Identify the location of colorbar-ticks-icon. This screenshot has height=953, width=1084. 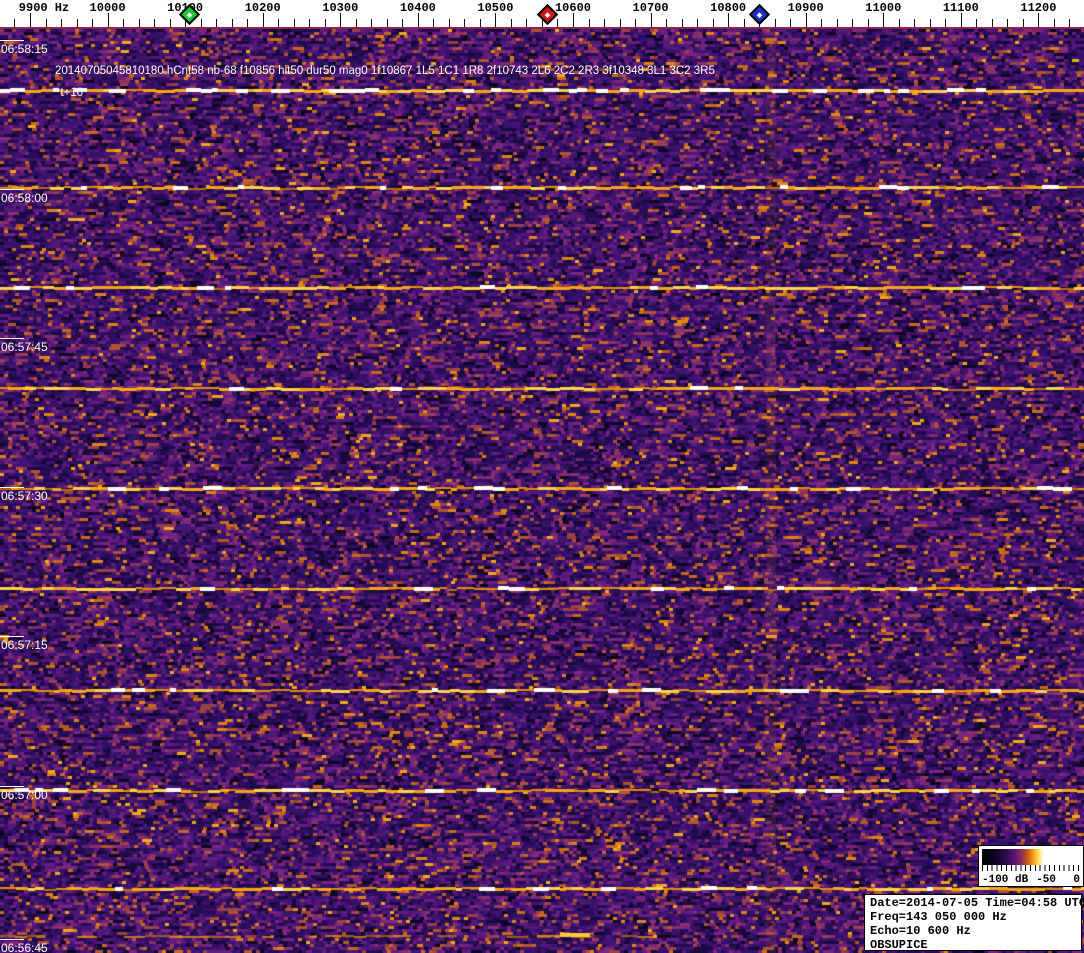
(1031, 868).